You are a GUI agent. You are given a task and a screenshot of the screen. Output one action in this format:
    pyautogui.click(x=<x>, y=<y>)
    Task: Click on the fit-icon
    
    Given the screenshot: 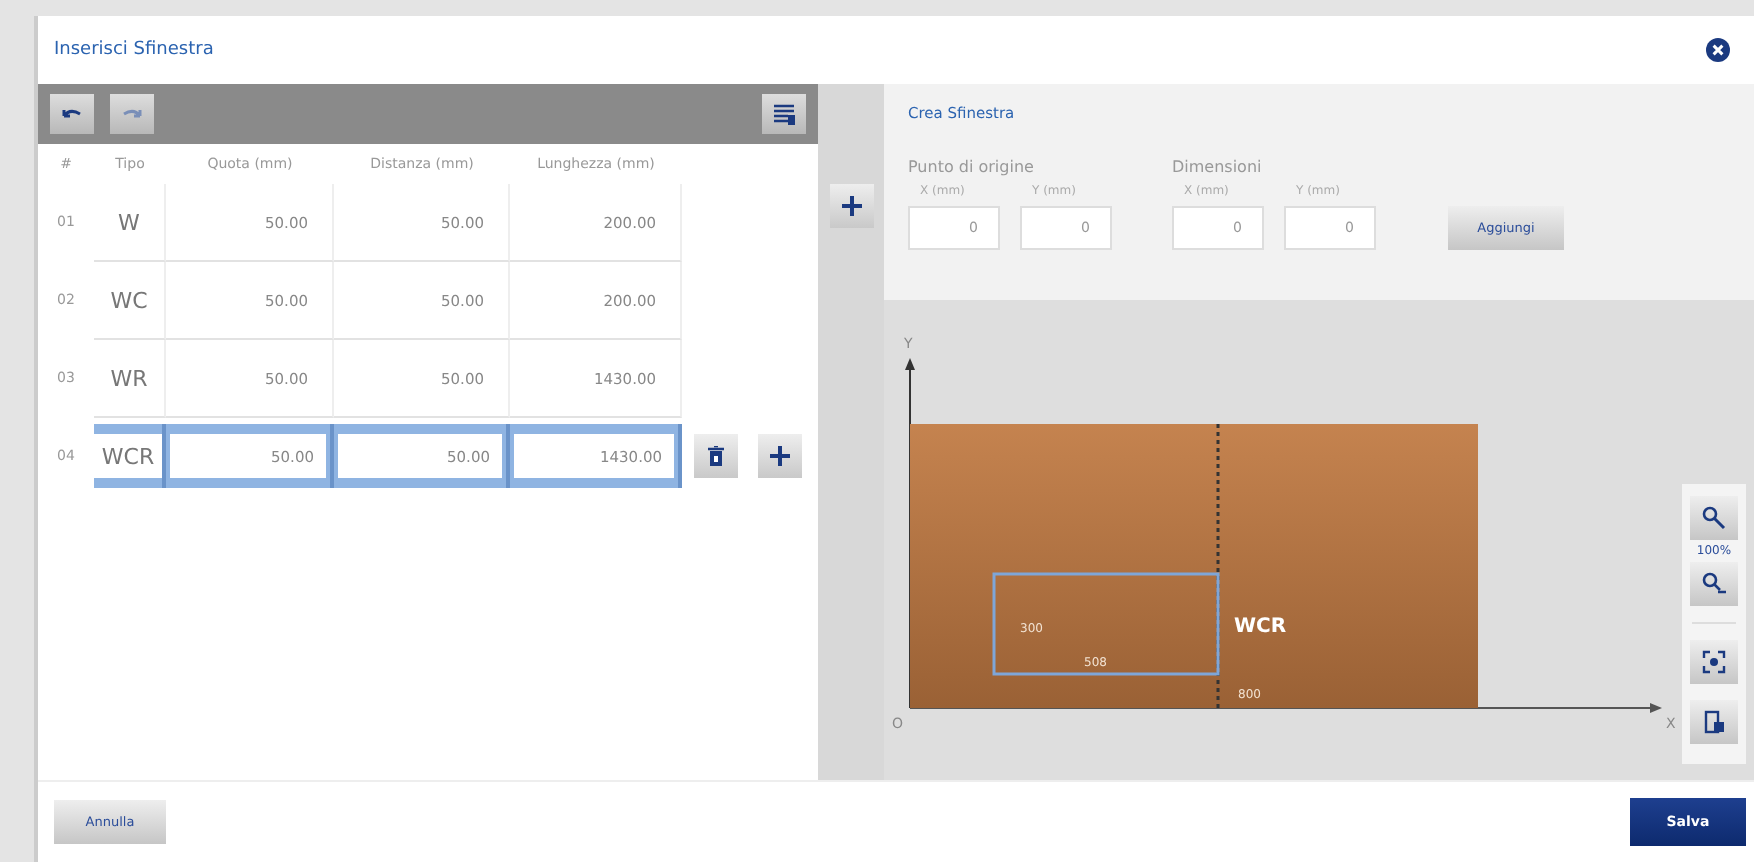 What is the action you would take?
    pyautogui.click(x=1714, y=662)
    